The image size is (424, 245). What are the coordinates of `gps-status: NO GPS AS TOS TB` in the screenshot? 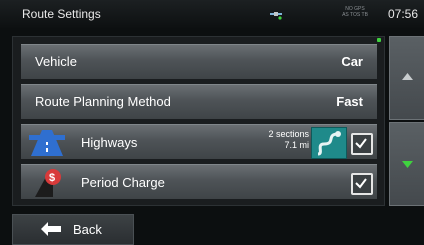 It's located at (355, 12).